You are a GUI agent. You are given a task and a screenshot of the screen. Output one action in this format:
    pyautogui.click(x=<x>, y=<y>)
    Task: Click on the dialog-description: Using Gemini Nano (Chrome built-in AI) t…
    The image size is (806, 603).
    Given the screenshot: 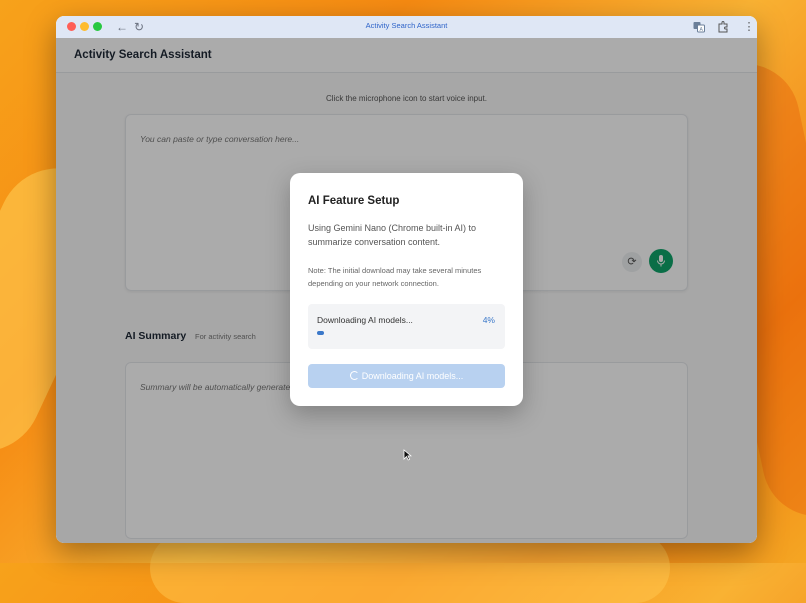 What is the action you would take?
    pyautogui.click(x=392, y=235)
    